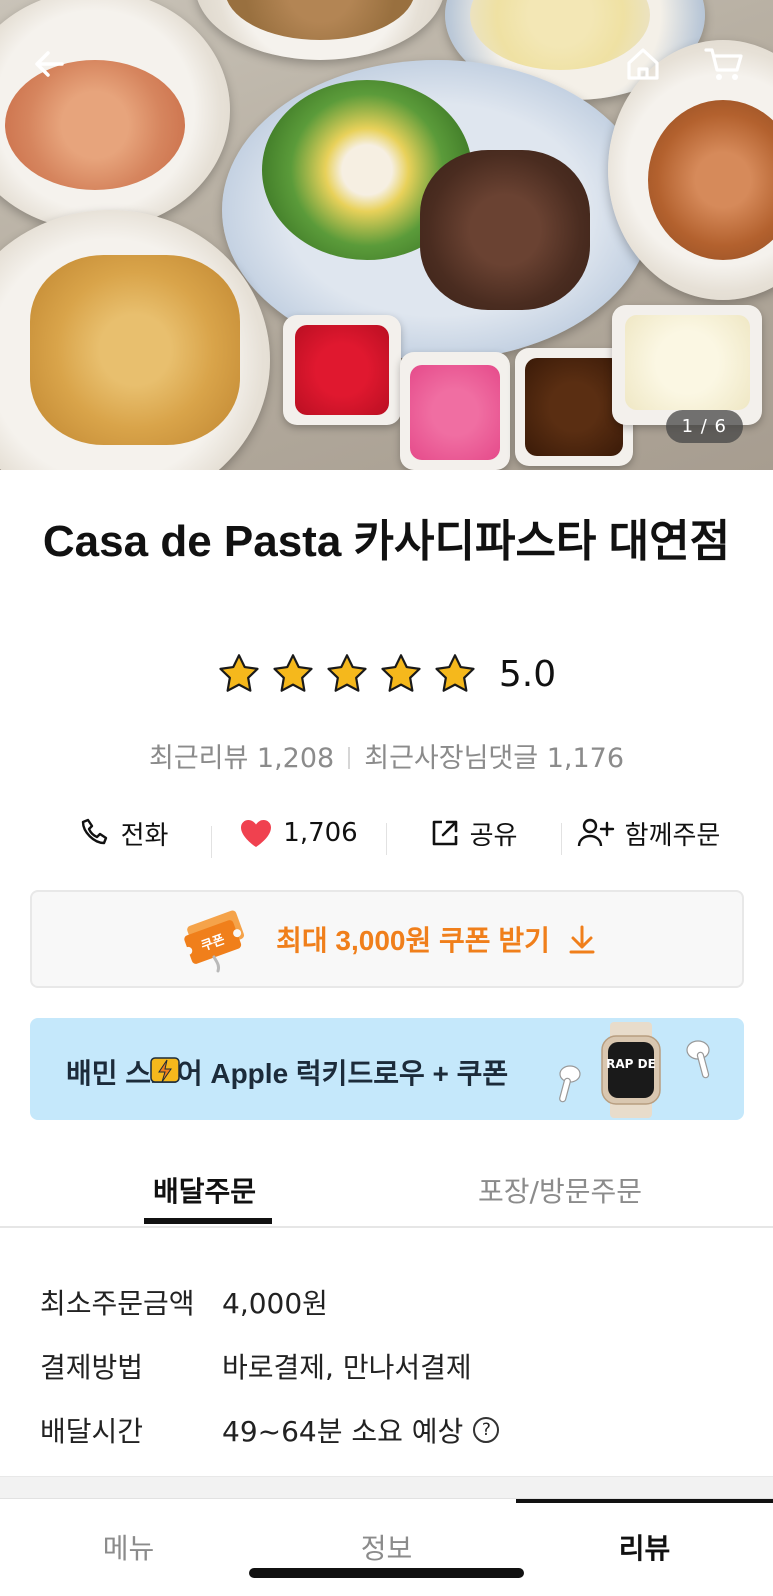 This screenshot has width=773, height=1596. Describe the element at coordinates (241, 758) in the screenshot. I see `recent-reviews-count: 최근리뷰 1,208` at that location.